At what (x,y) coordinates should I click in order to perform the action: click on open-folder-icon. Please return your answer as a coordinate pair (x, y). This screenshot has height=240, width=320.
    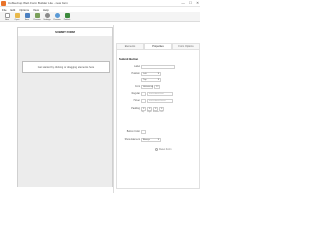
    Looking at the image, I should click on (17, 15).